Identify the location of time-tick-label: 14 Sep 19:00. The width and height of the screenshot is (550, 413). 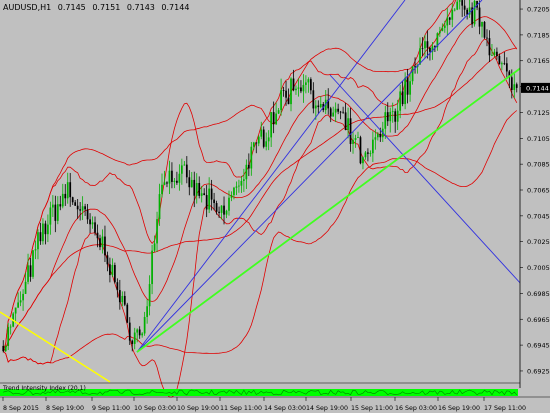
(327, 408).